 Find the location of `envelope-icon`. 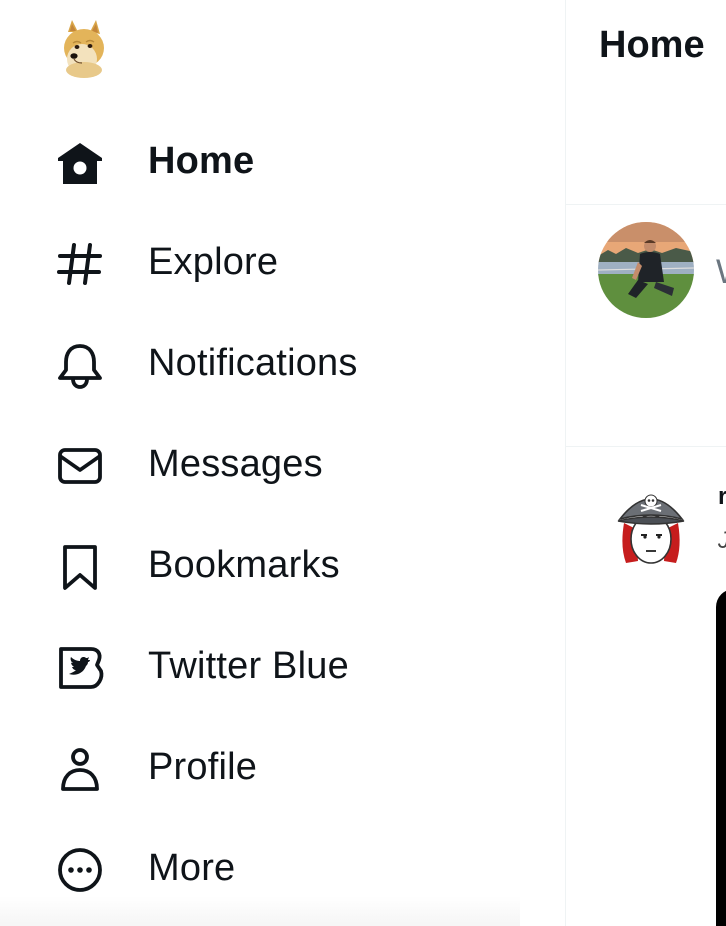

envelope-icon is located at coordinates (80, 466).